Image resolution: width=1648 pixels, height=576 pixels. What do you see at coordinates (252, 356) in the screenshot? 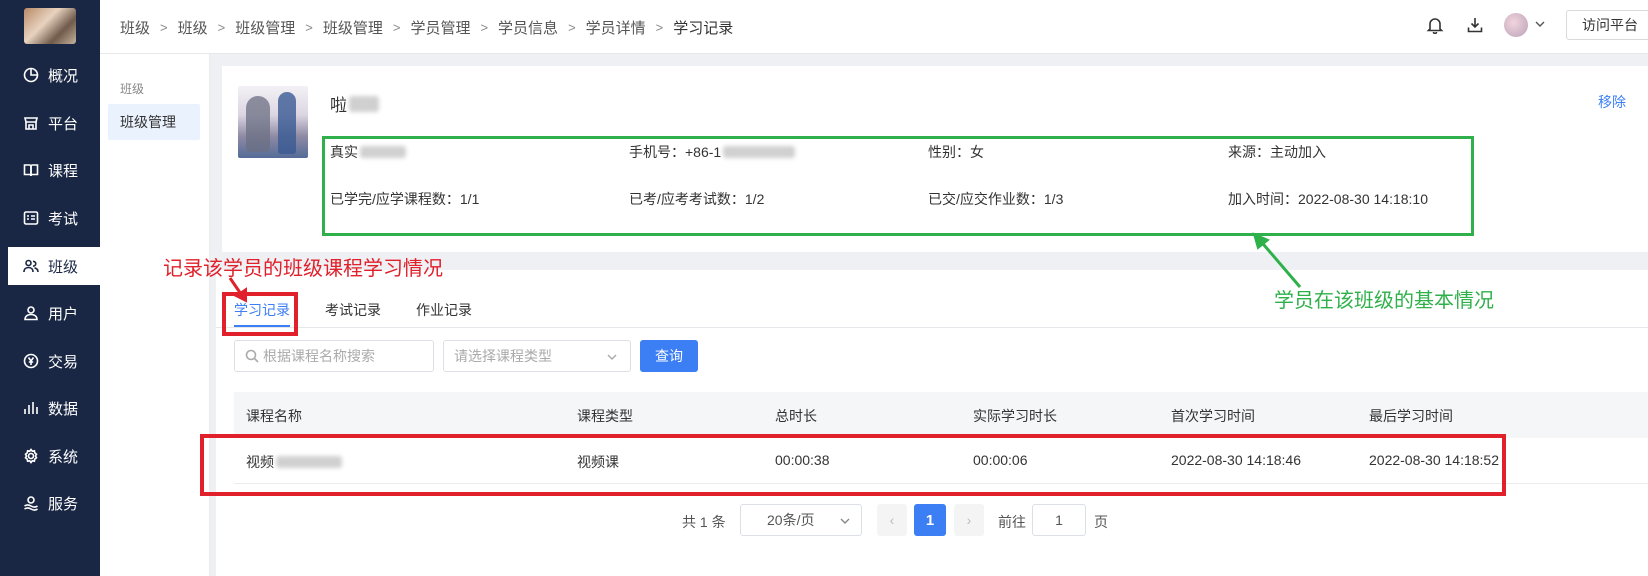
I see `search-icon` at bounding box center [252, 356].